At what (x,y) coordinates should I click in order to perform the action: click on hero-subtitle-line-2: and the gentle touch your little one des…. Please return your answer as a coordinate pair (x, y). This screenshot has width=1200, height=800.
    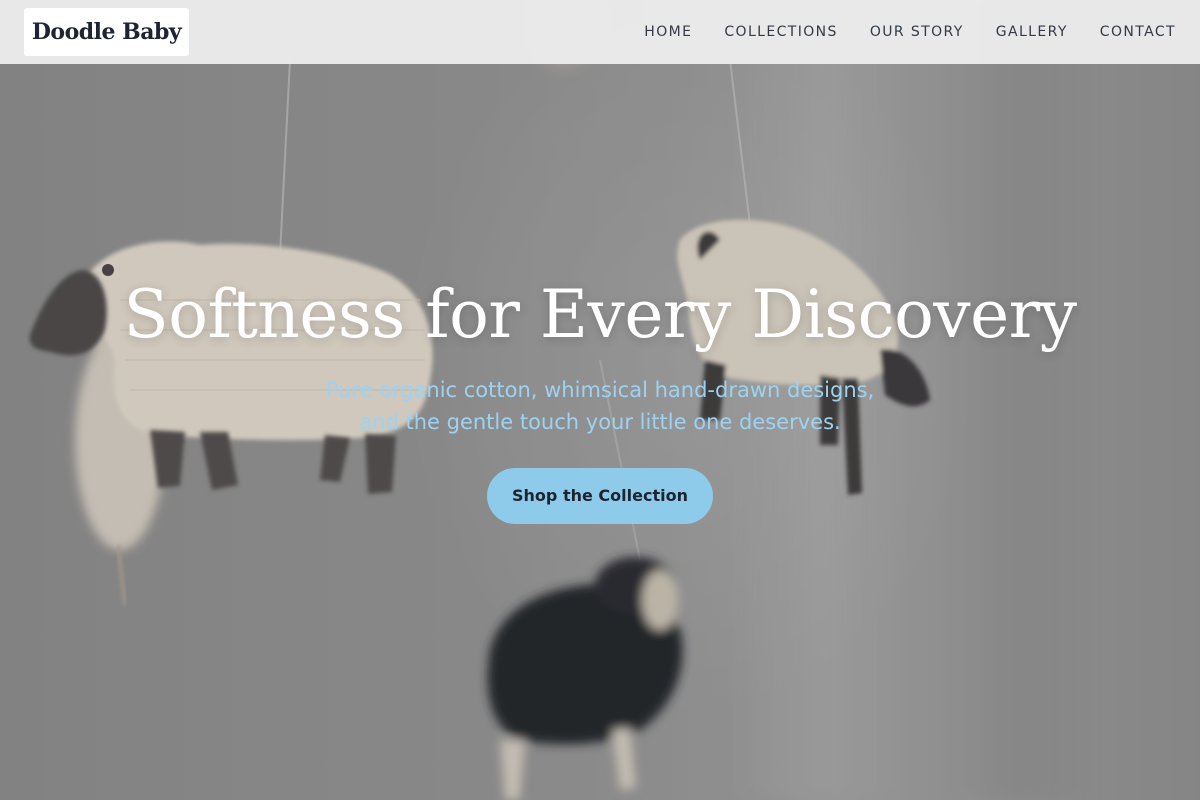
    Looking at the image, I should click on (600, 422).